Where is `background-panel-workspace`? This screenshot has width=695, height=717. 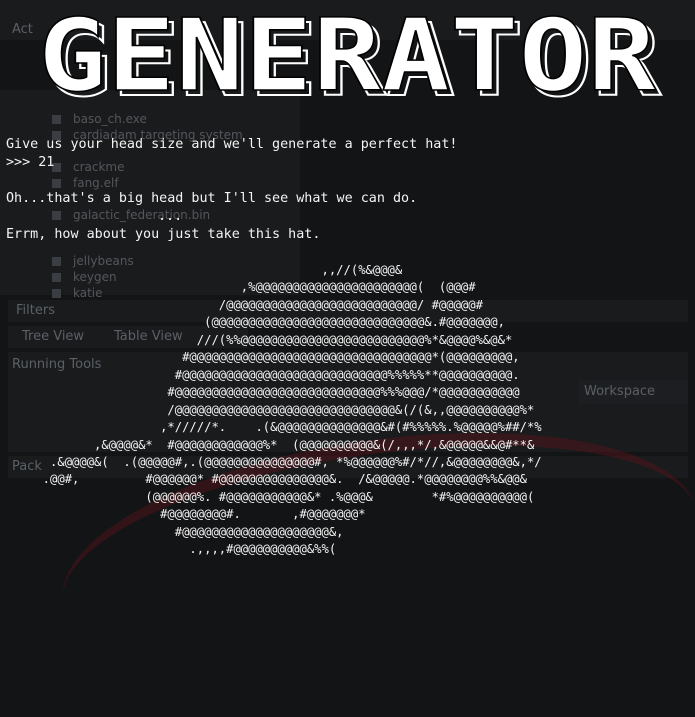 background-panel-workspace is located at coordinates (633, 392).